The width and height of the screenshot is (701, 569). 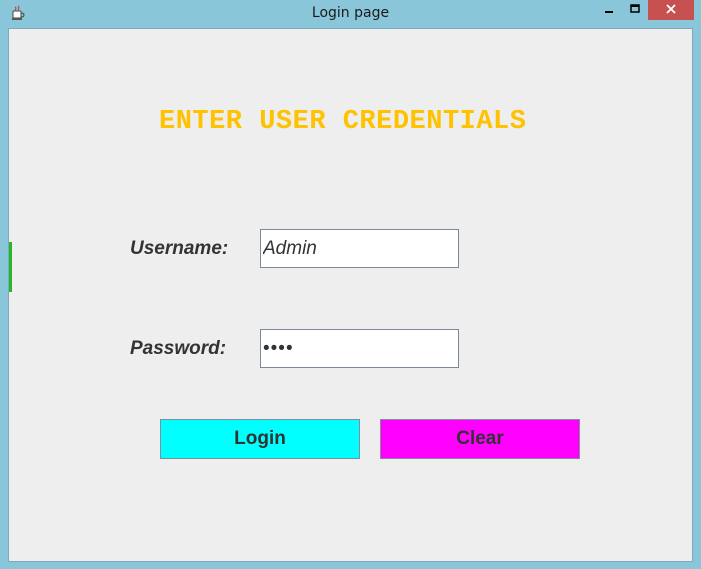 What do you see at coordinates (178, 348) in the screenshot?
I see `password-label: Password:` at bounding box center [178, 348].